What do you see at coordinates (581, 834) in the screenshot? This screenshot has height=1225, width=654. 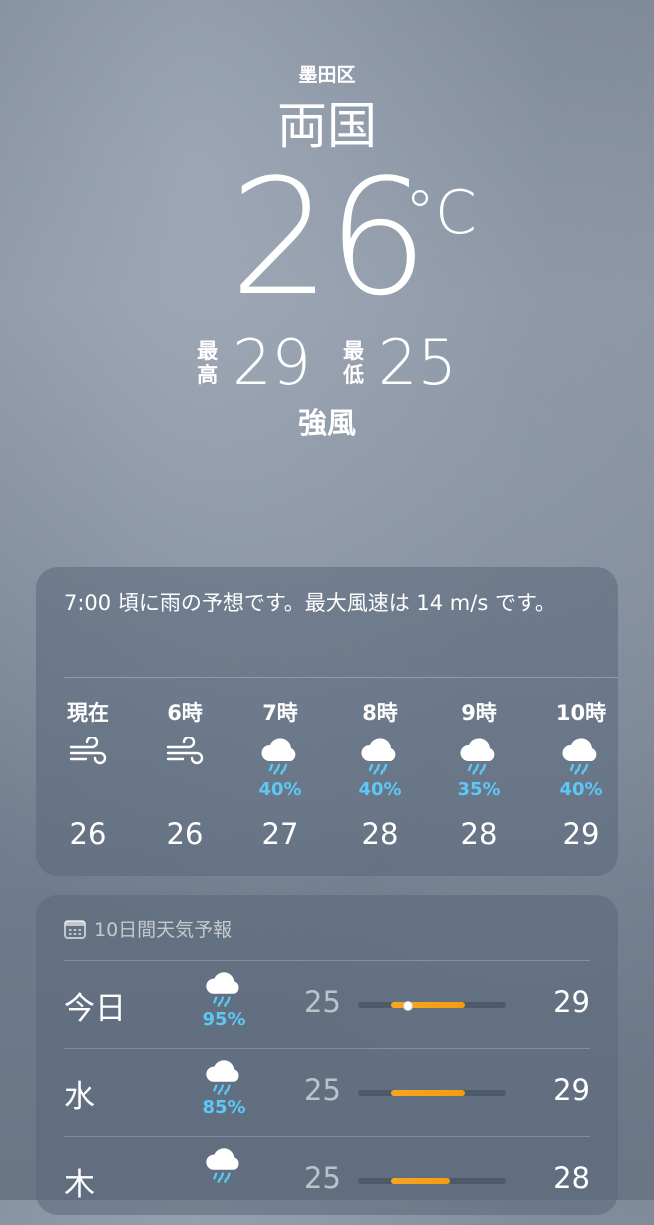 I see `hour-temperature: 29` at bounding box center [581, 834].